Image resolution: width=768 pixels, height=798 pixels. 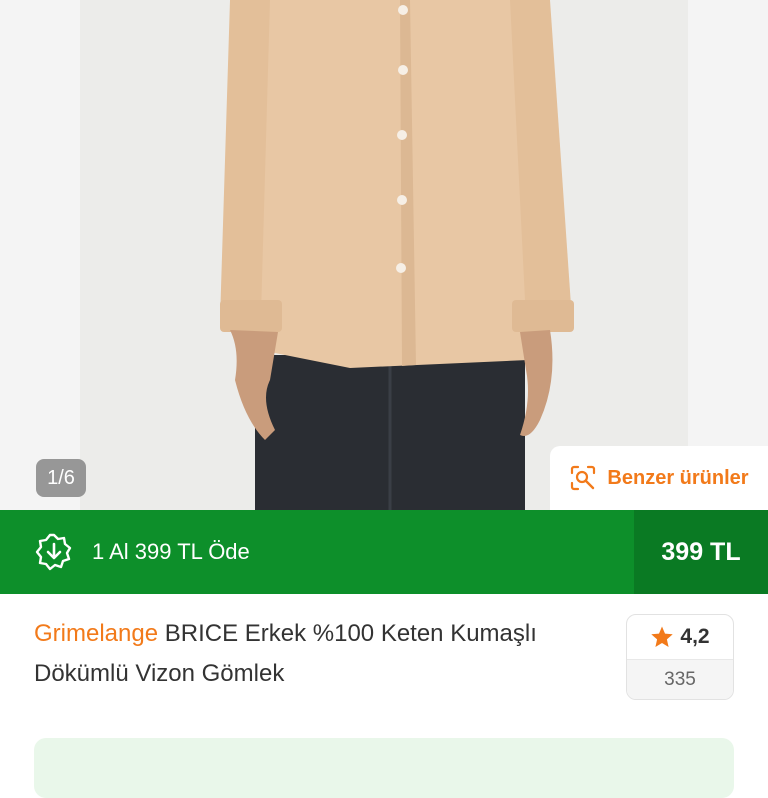 What do you see at coordinates (384, 552) in the screenshot?
I see `campaign-bar: 1 Al 399 TL Öde 399 TL` at bounding box center [384, 552].